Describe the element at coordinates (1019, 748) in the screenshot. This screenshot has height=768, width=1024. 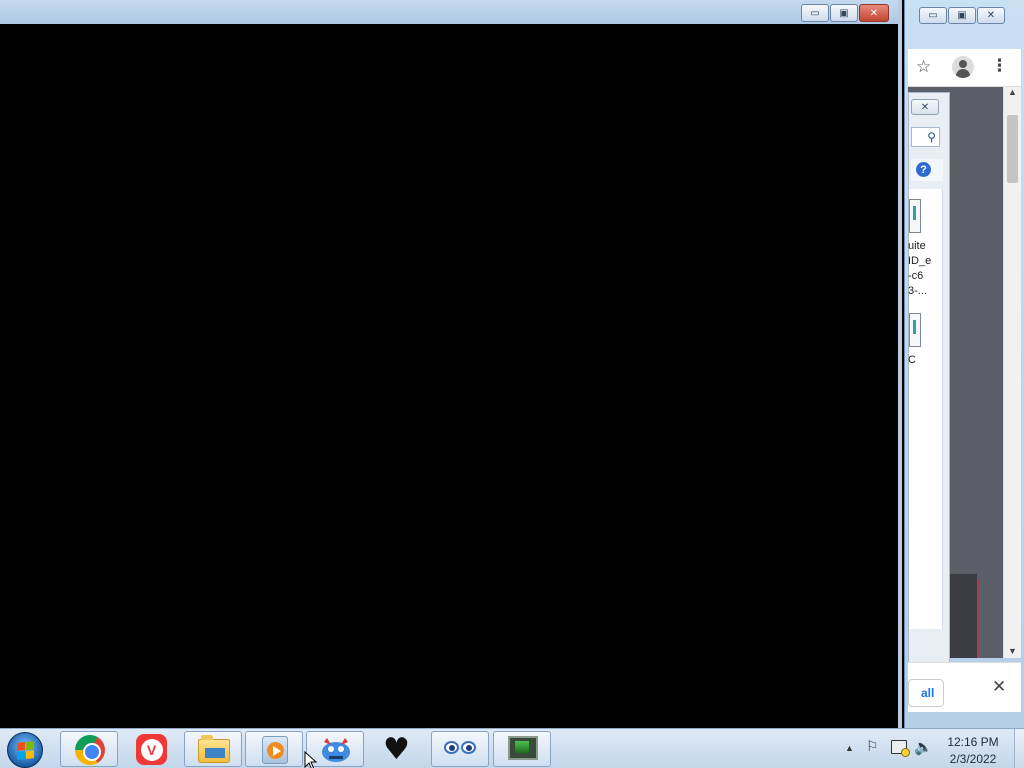
I see `show-desktop-button` at that location.